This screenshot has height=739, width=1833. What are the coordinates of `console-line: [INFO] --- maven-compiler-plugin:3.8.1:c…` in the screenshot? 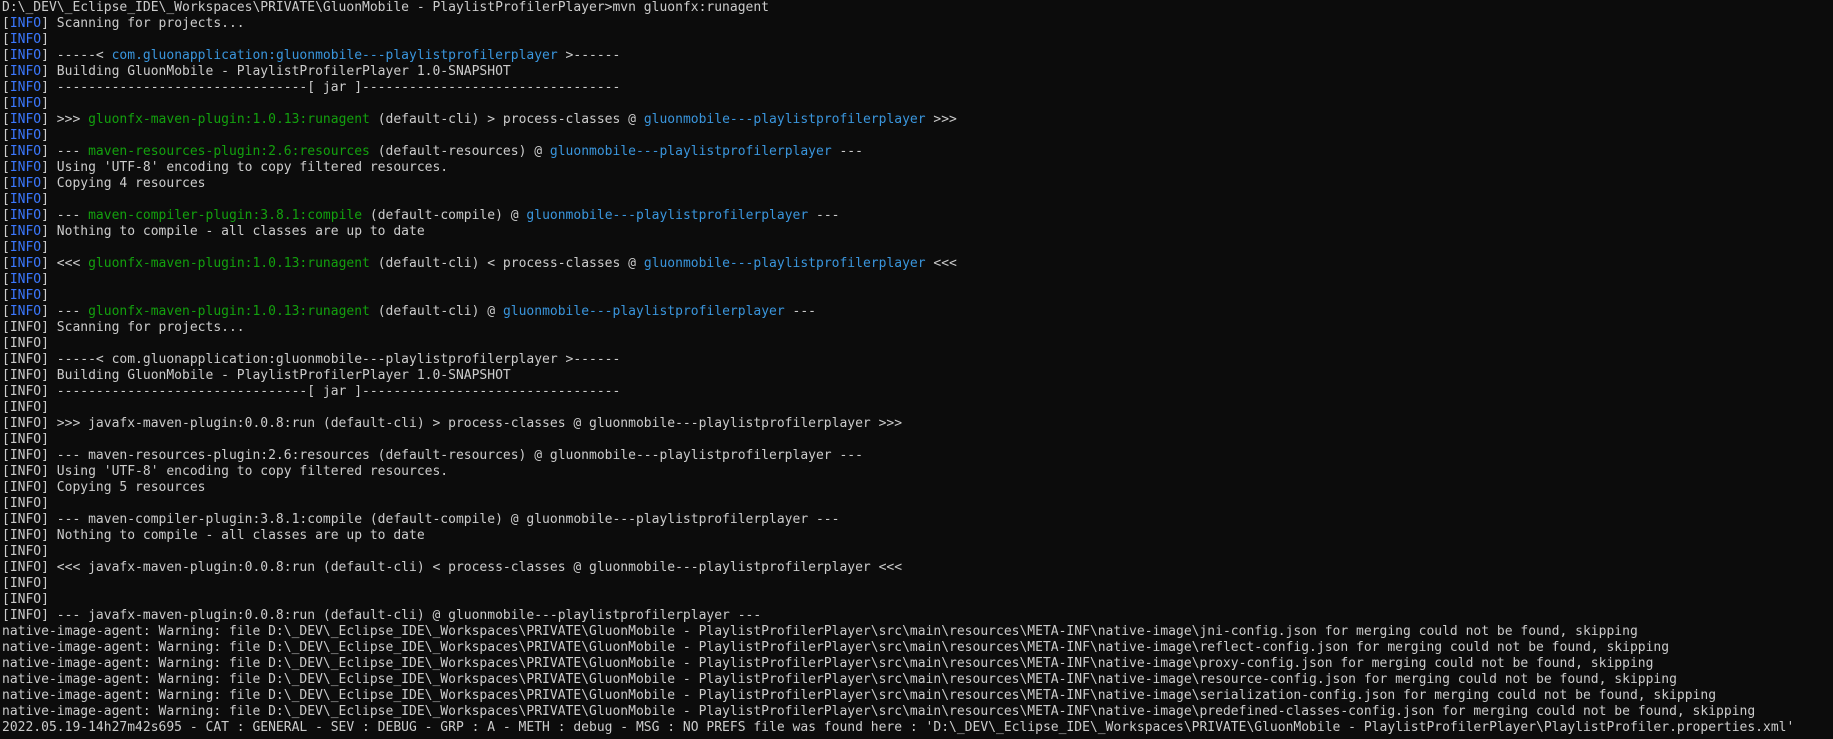 It's located at (917, 216).